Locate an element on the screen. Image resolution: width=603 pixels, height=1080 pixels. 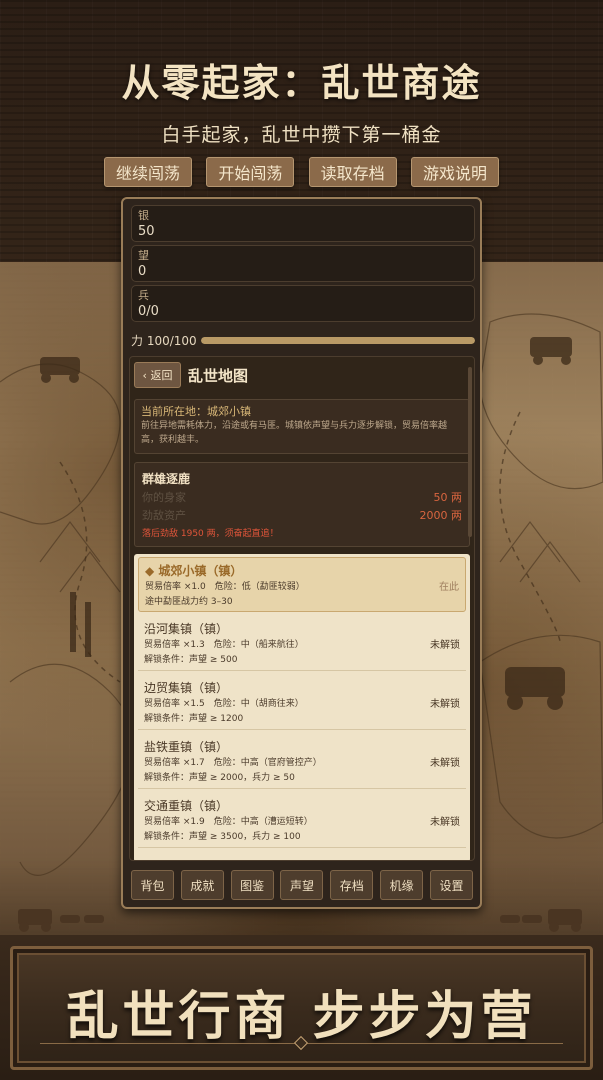
start-button: 开始闯荡 is located at coordinates (250, 172).